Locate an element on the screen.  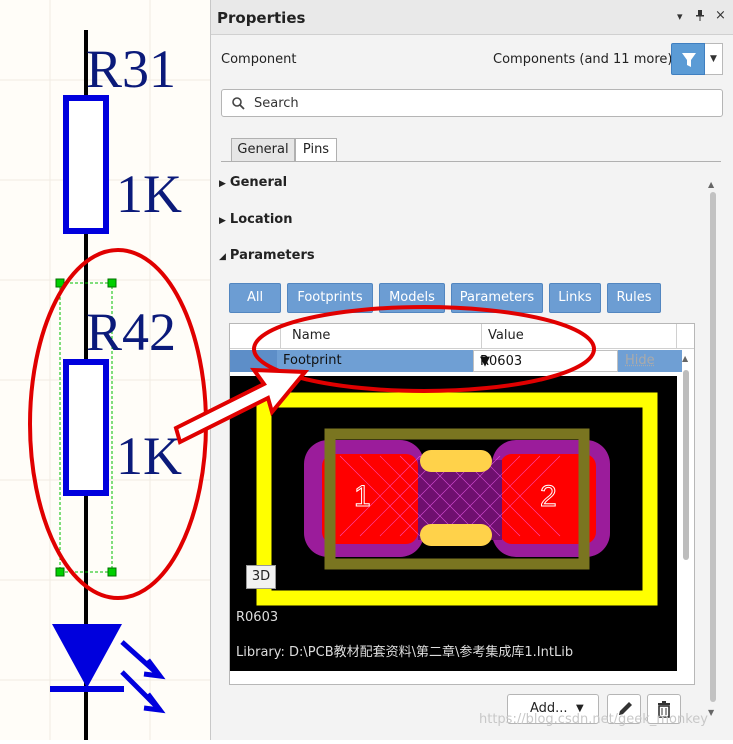
grid-scrollbar: ▲ is located at coordinates (686, 510).